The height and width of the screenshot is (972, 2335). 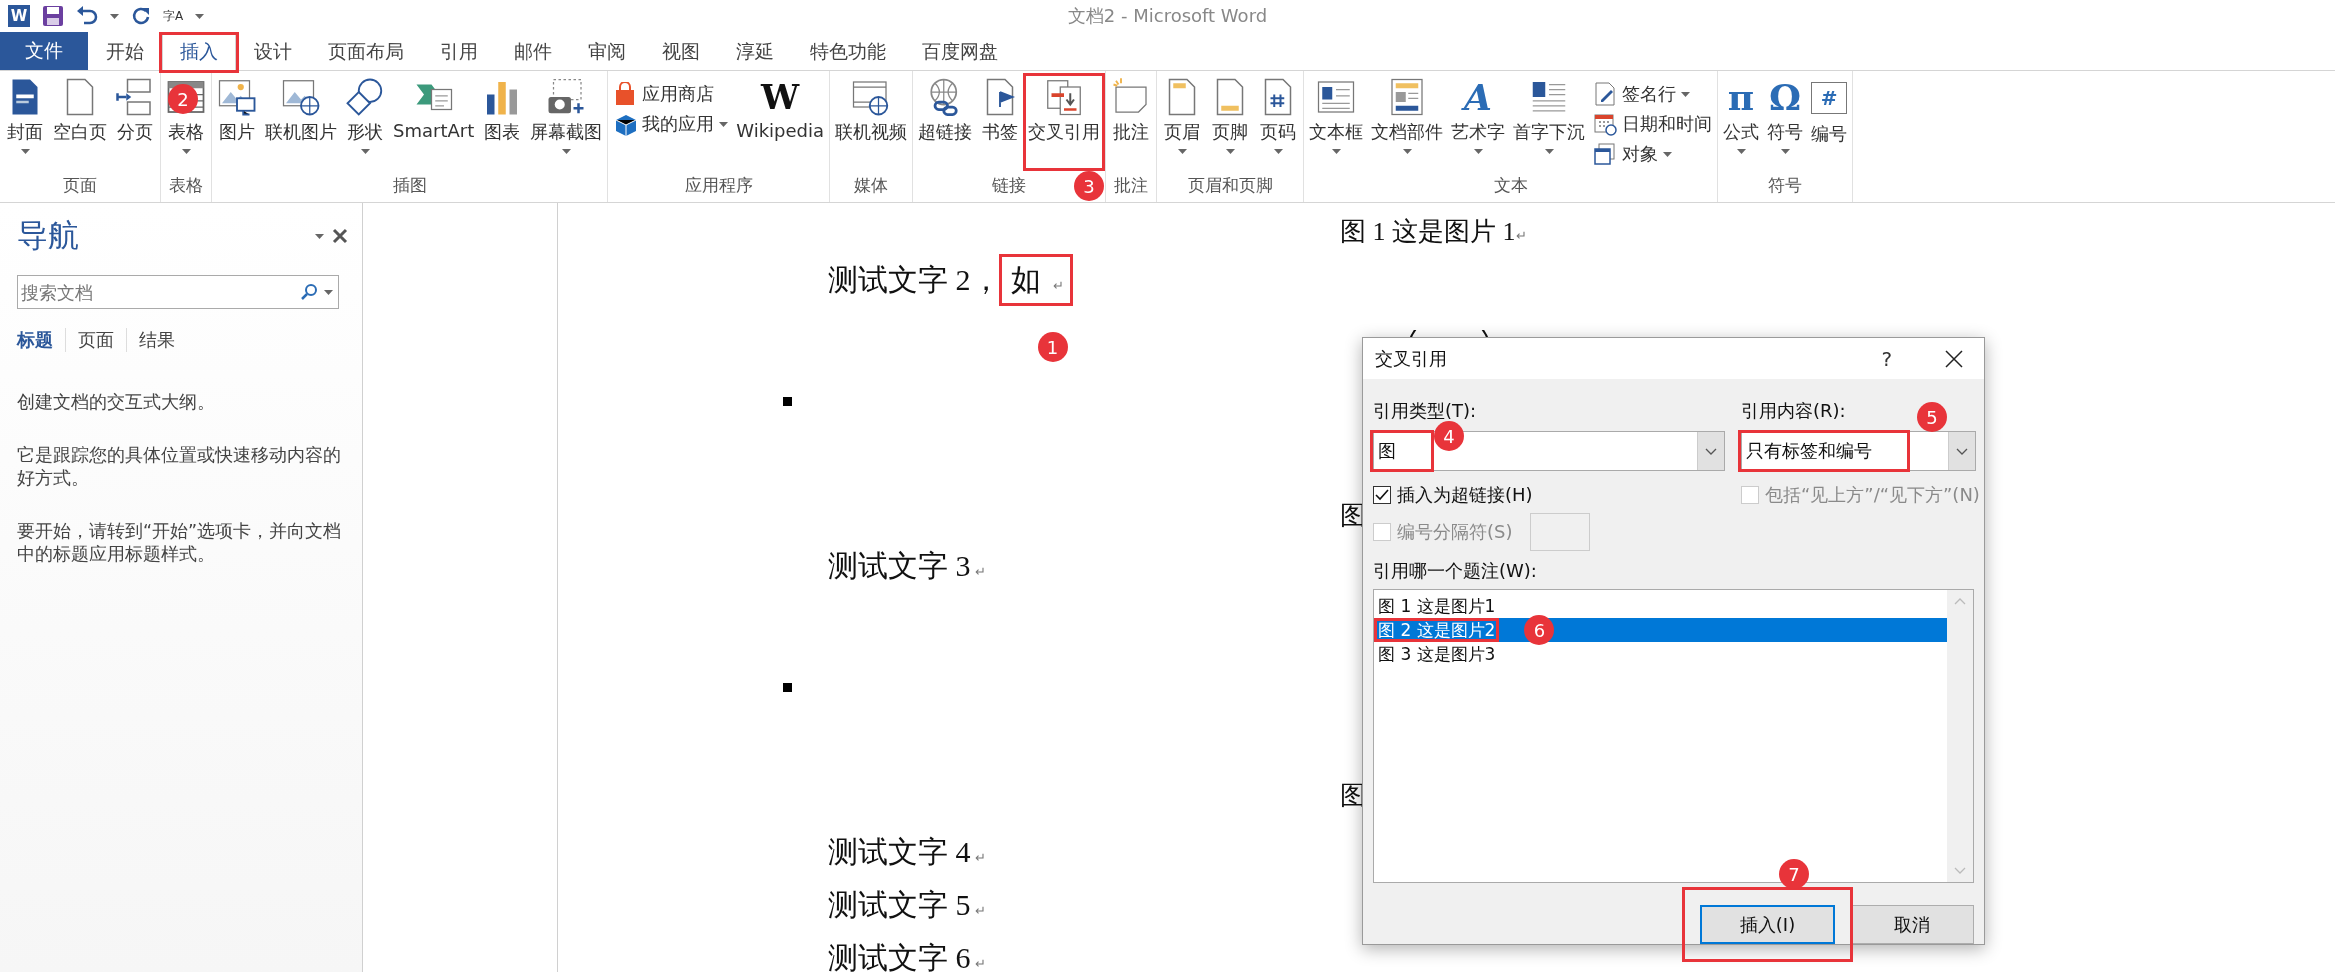 I want to click on ribbon-button: 签名行, so click(x=1653, y=94).